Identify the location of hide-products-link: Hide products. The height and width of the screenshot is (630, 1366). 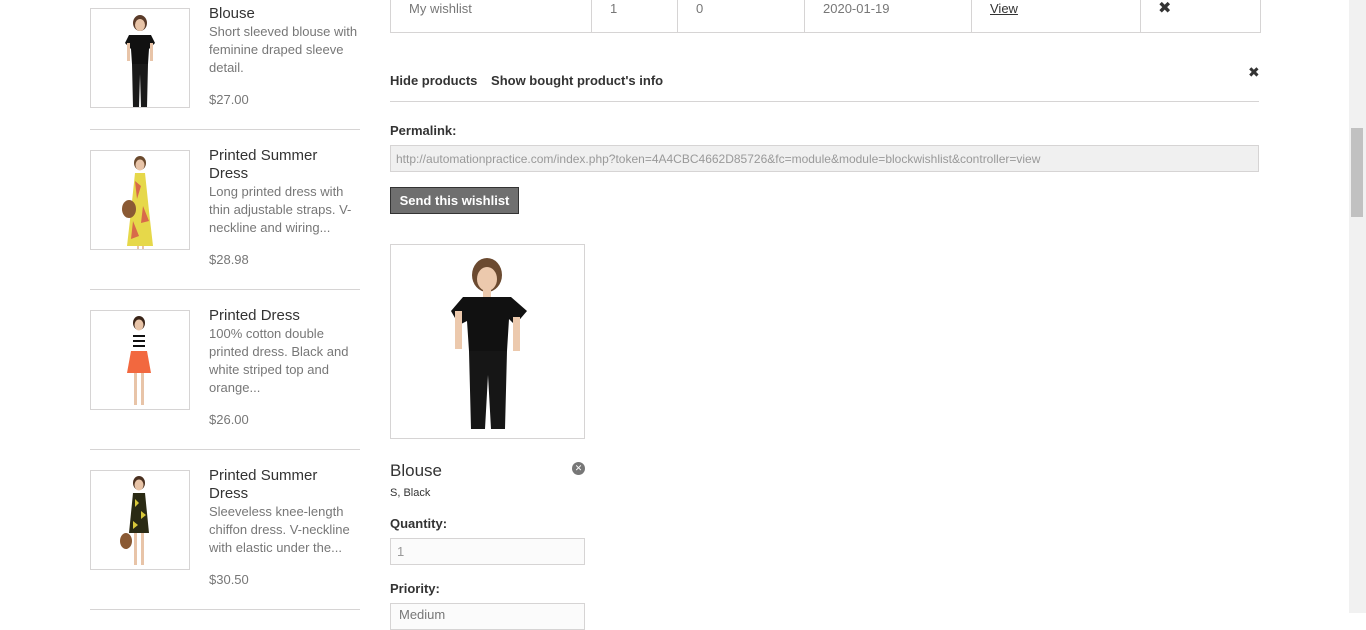
(433, 80).